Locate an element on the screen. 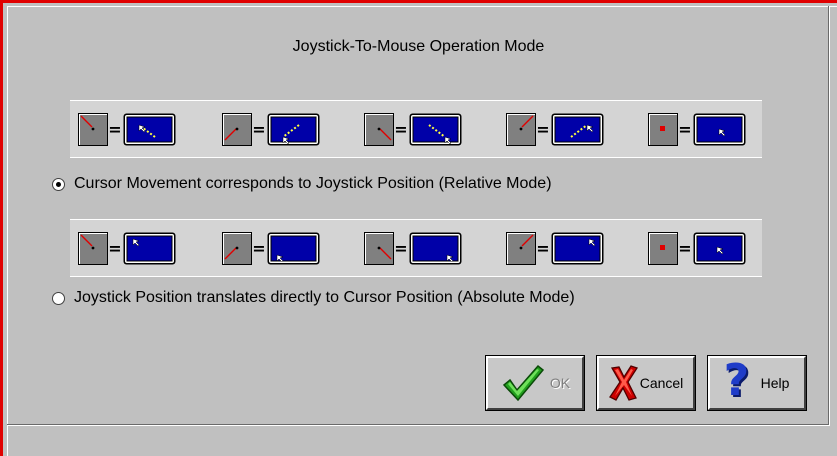 This screenshot has height=456, width=837. relative-example-center: = is located at coordinates (713, 130).